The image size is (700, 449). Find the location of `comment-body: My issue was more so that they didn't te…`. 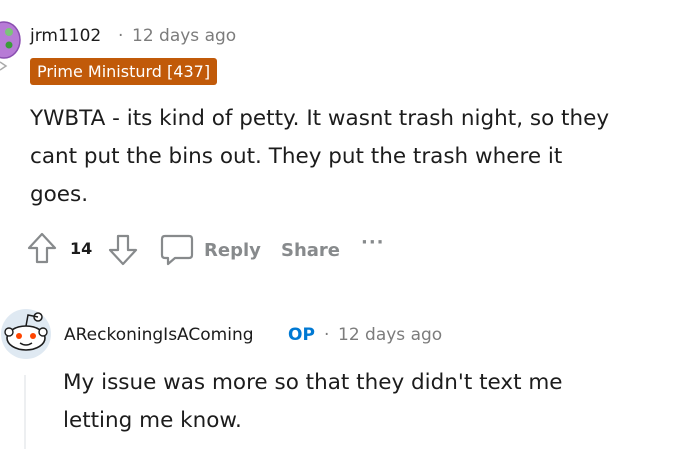

comment-body: My issue was more so that they didn't te… is located at coordinates (373, 402).